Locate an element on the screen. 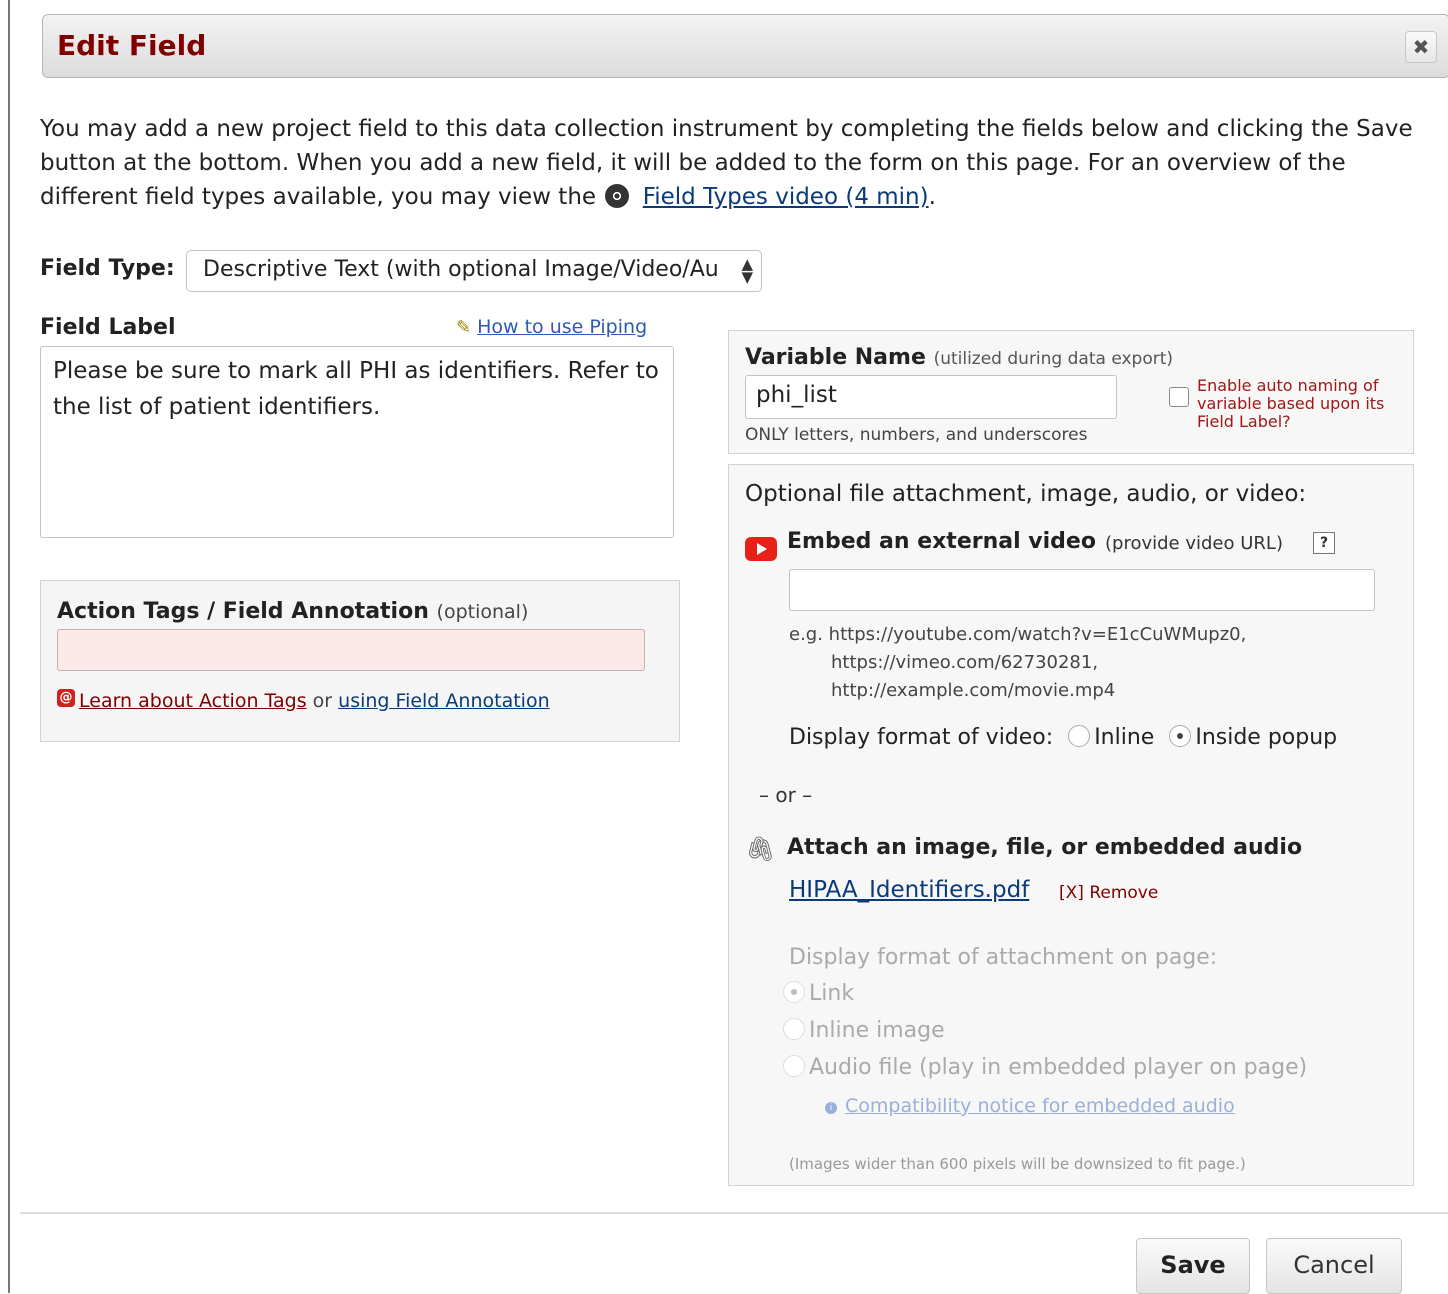 The height and width of the screenshot is (1294, 1448). attachment-option-inline-image: Inline image is located at coordinates (864, 1030).